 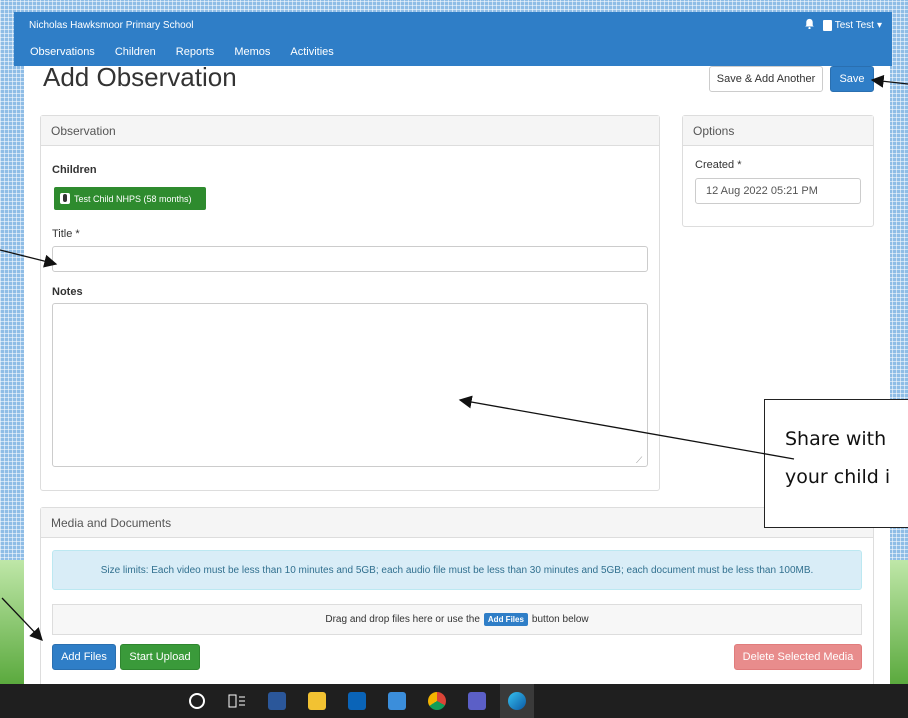 What do you see at coordinates (798, 657) in the screenshot?
I see `delete-selected-media-button: Delete Selected Media` at bounding box center [798, 657].